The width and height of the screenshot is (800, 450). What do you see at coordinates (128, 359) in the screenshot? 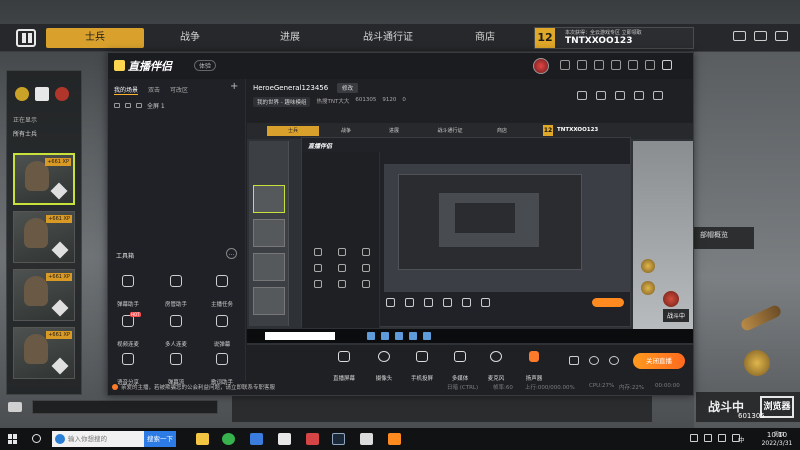
I see `voice-share-icon` at bounding box center [128, 359].